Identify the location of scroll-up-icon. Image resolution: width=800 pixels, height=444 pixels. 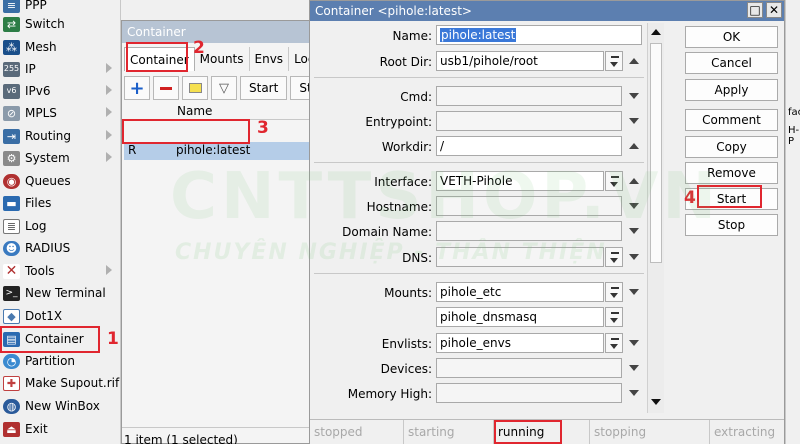
(656, 32).